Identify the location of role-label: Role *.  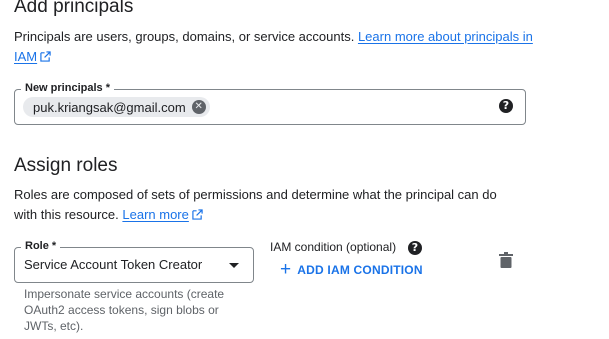
(41, 246).